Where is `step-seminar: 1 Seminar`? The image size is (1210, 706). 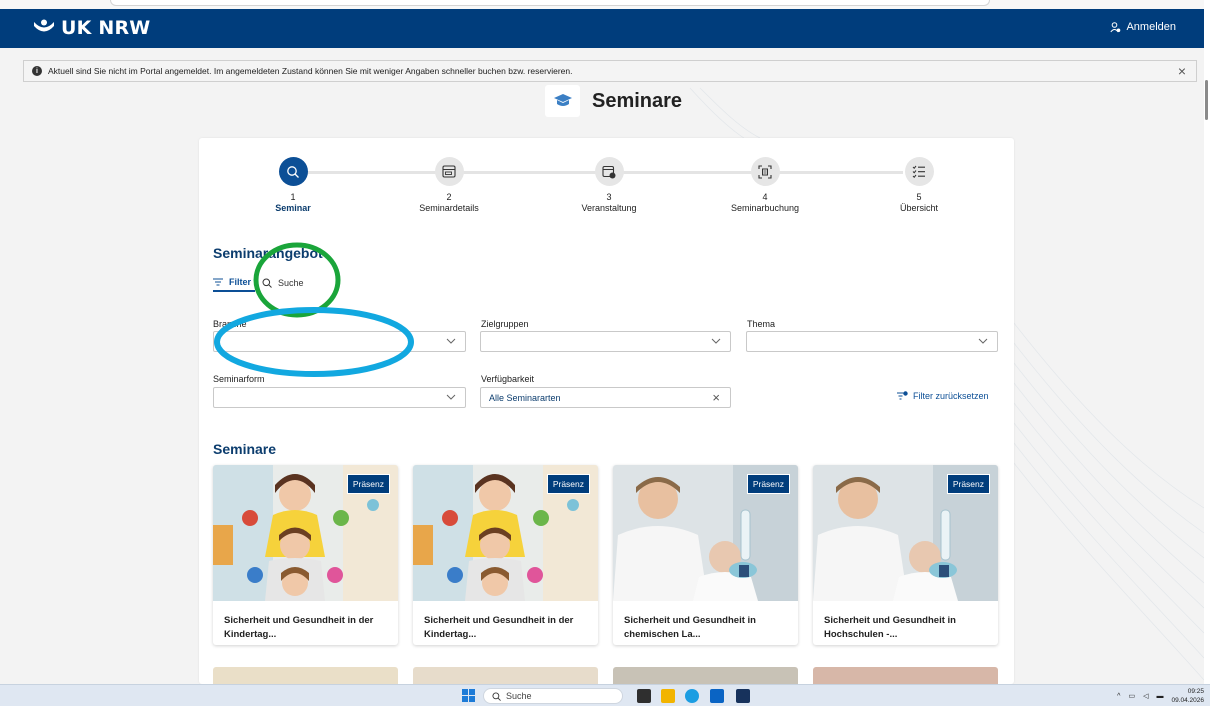 step-seminar: 1 Seminar is located at coordinates (293, 185).